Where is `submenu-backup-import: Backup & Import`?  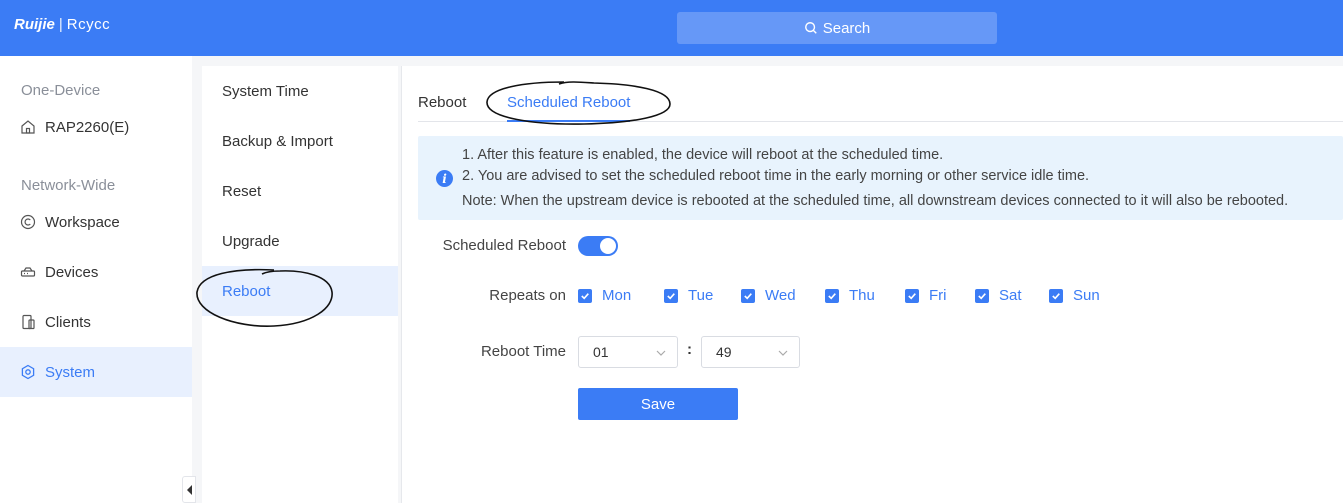 submenu-backup-import: Backup & Import is located at coordinates (300, 141).